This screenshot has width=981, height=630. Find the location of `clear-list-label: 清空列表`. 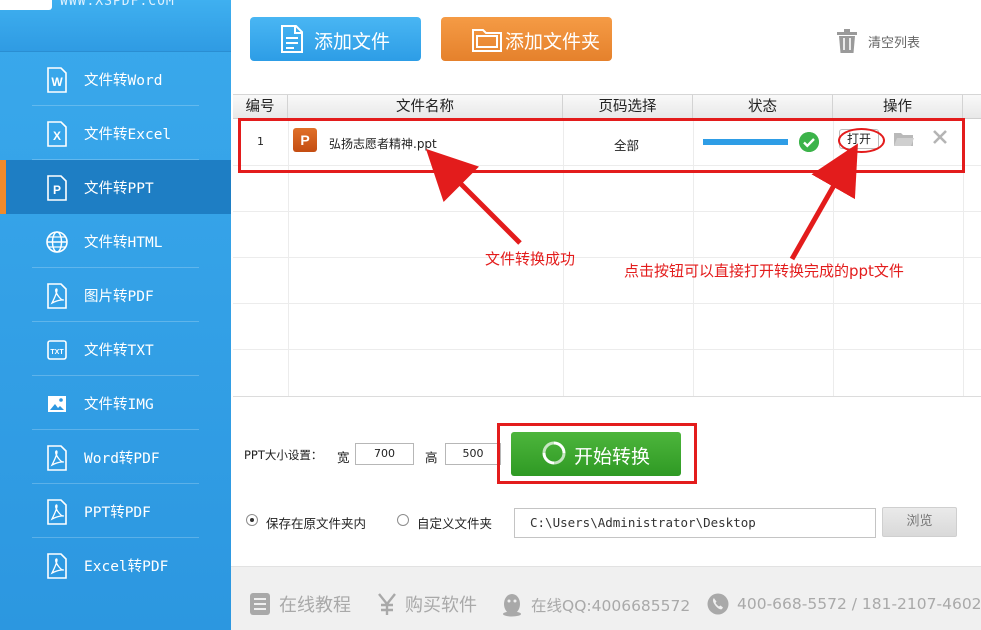

clear-list-label: 清空列表 is located at coordinates (894, 43).